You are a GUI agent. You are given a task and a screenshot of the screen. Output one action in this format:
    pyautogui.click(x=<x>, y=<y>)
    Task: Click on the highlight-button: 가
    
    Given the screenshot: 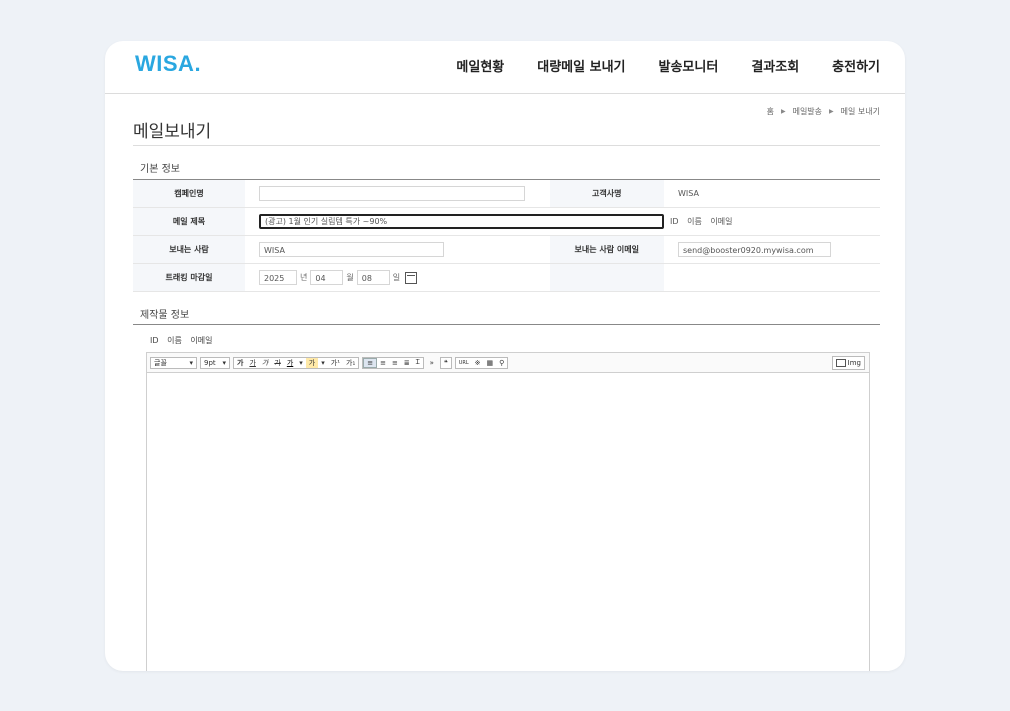 What is the action you would take?
    pyautogui.click(x=312, y=362)
    